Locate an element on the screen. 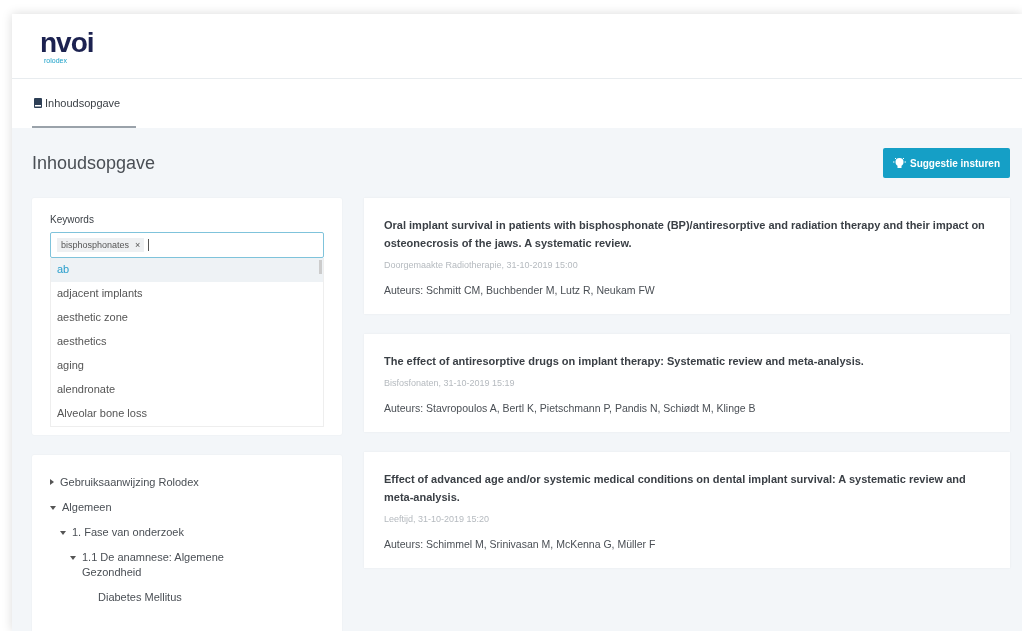  dropdown-option: adjacent implants is located at coordinates (187, 294).